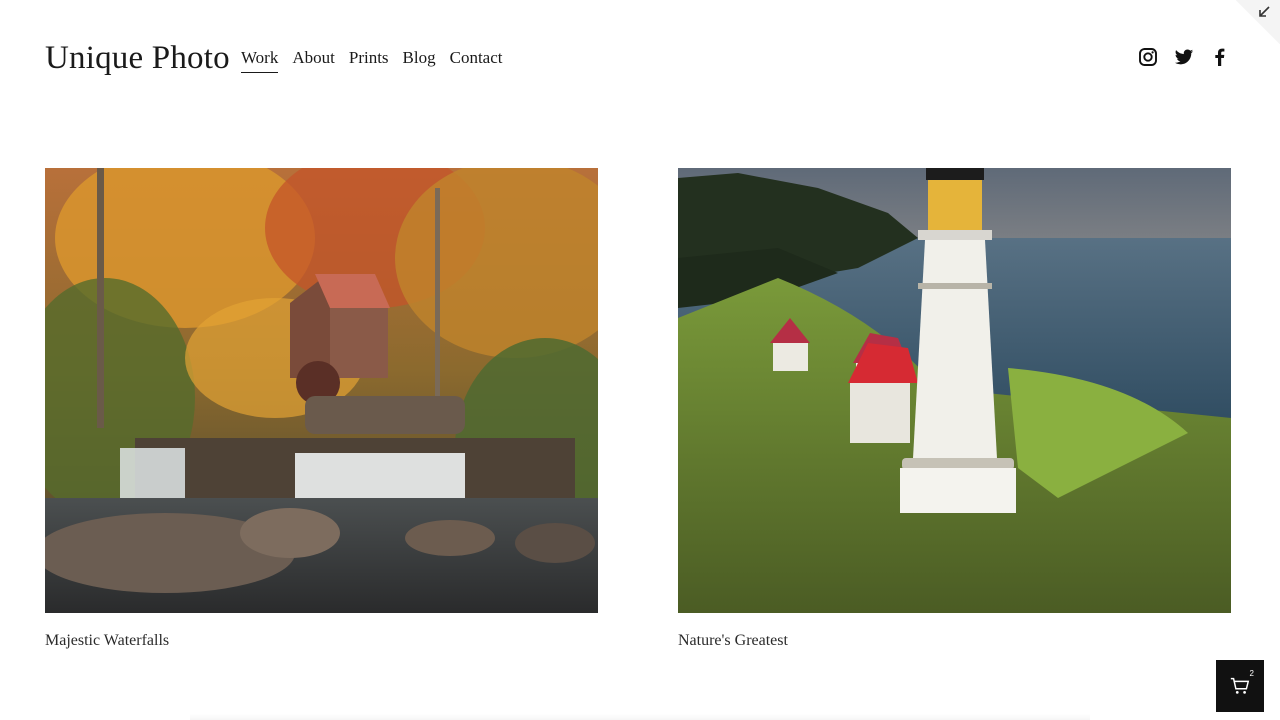 This screenshot has height=720, width=1280. I want to click on facebook-icon, so click(1220, 57).